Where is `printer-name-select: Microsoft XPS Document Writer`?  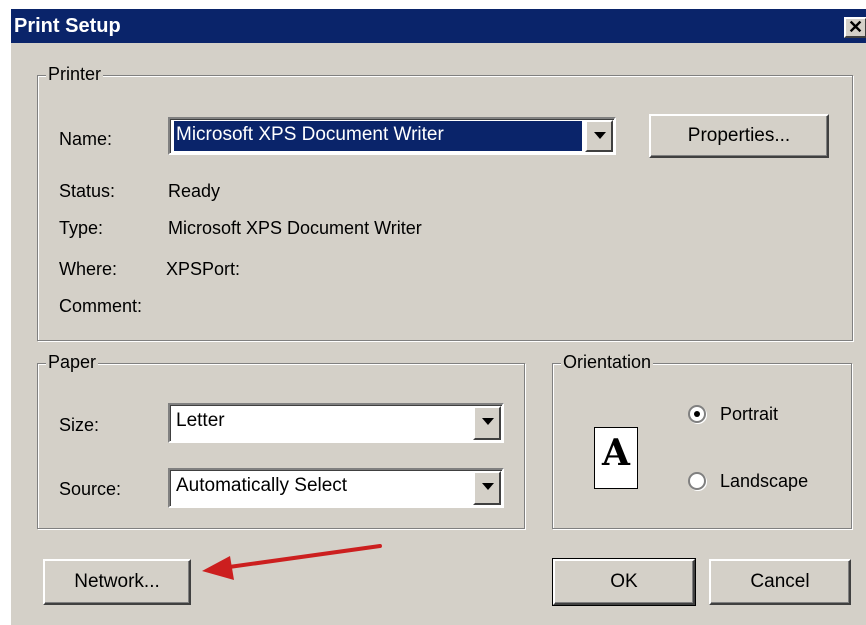 printer-name-select: Microsoft XPS Document Writer is located at coordinates (392, 136).